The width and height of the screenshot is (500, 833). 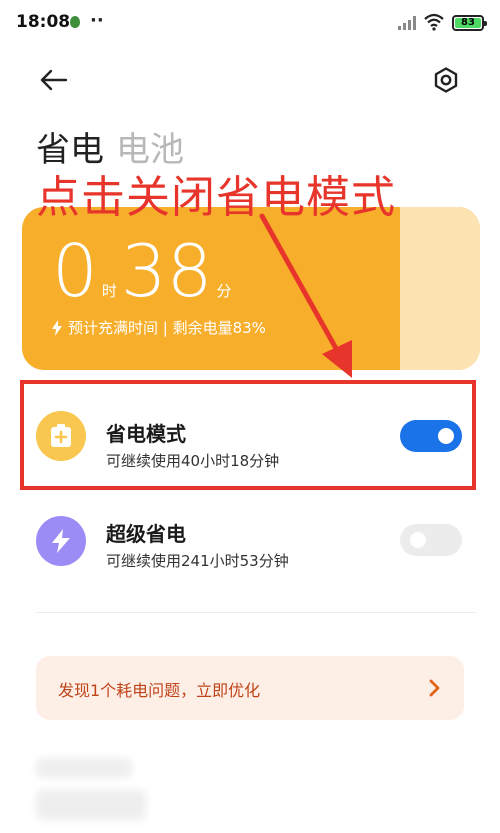 What do you see at coordinates (146, 534) in the screenshot?
I see `super-power-saving-title: 超级省电` at bounding box center [146, 534].